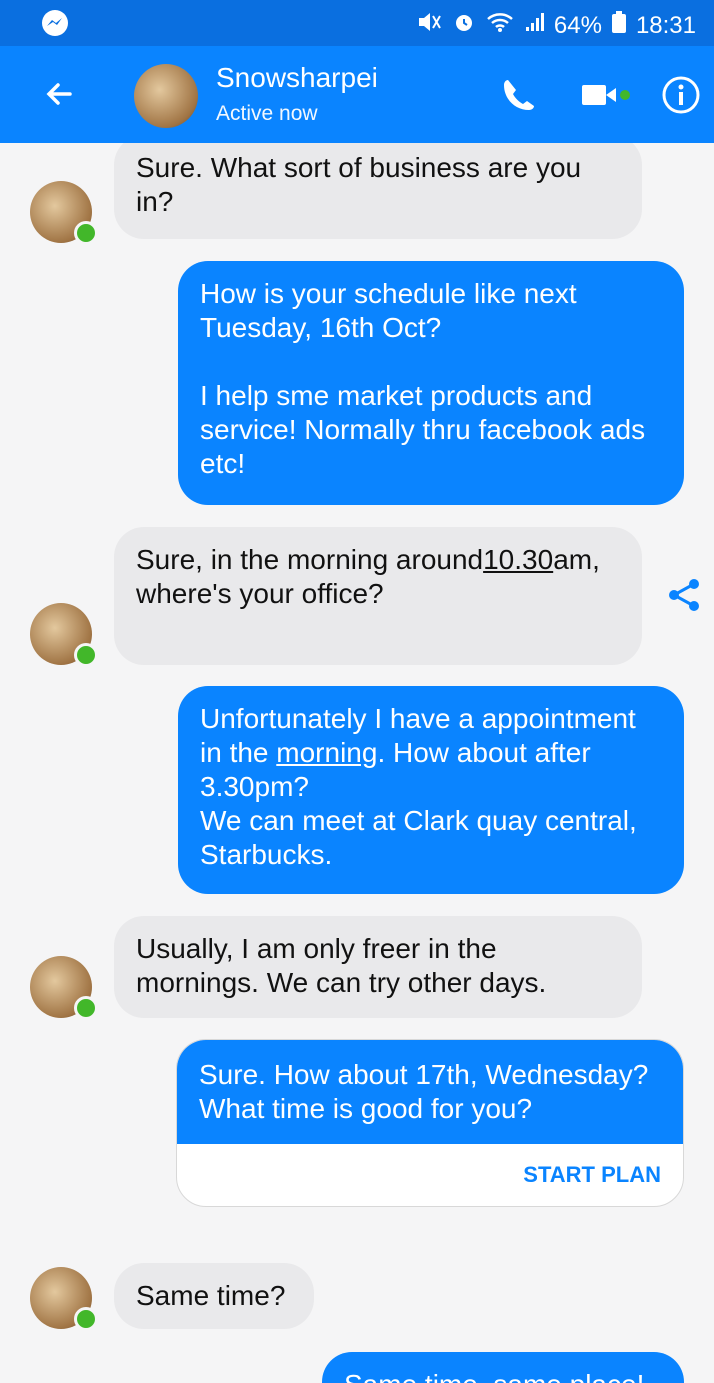 This screenshot has height=1383, width=714. What do you see at coordinates (326, 752) in the screenshot?
I see `morning-link: morning` at bounding box center [326, 752].